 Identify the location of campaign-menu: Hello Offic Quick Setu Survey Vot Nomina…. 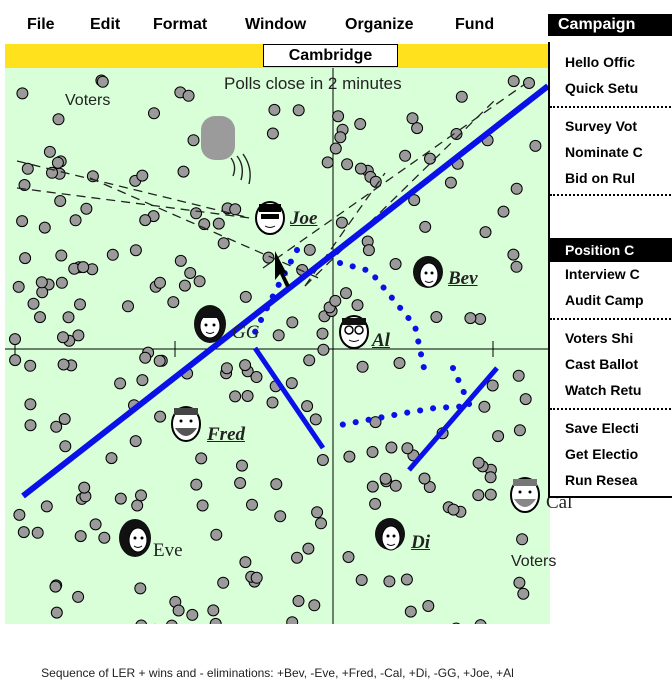
(610, 270).